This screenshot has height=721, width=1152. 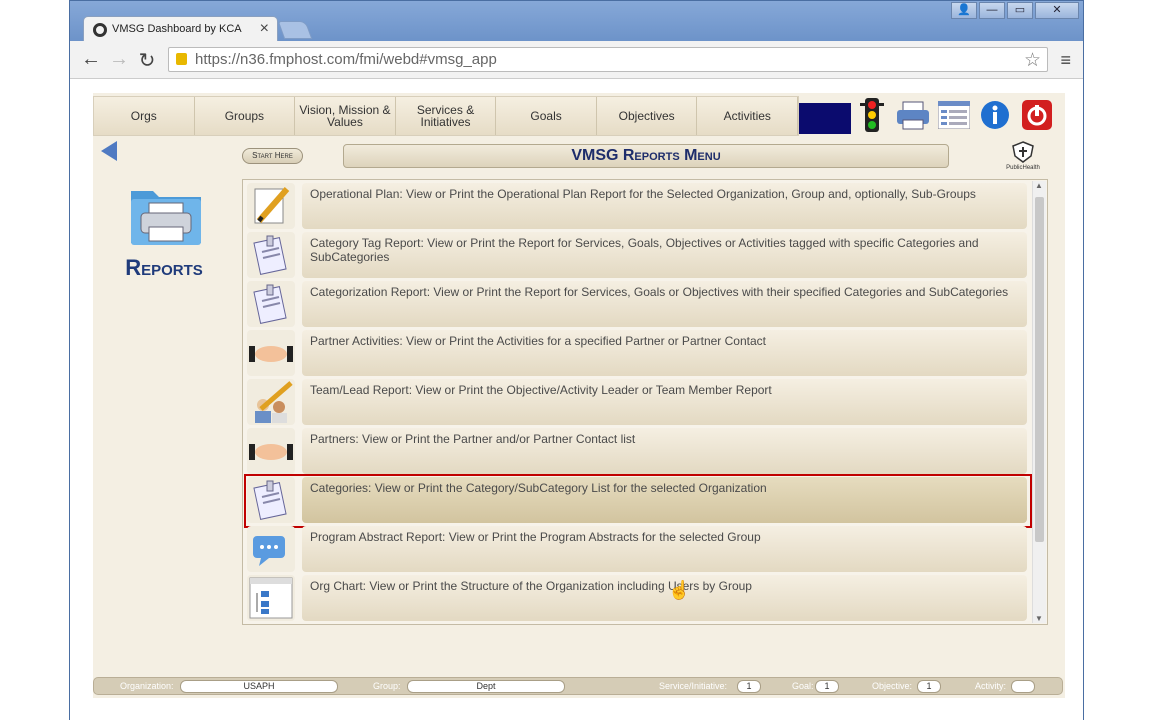 I want to click on reports-folder-printer-icon, so click(x=166, y=216).